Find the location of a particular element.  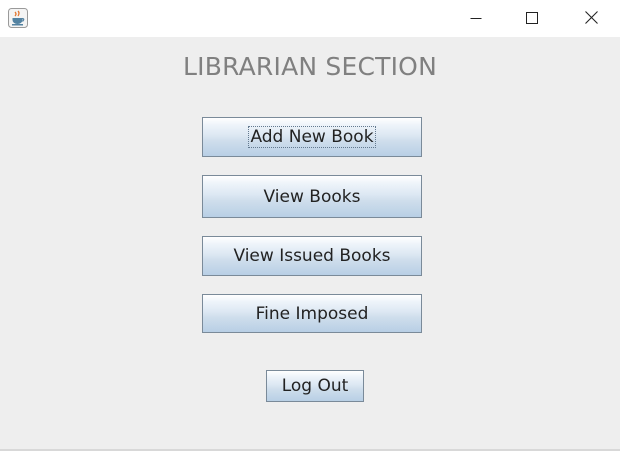

fine-imposed-label: Fine Imposed is located at coordinates (312, 313).